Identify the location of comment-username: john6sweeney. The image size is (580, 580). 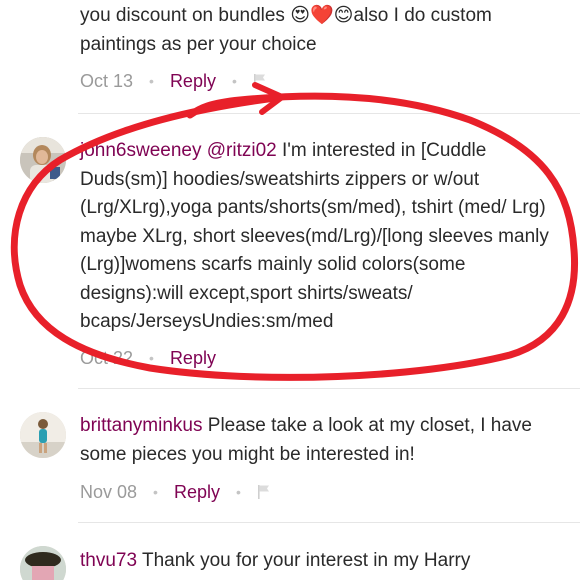
(140, 150).